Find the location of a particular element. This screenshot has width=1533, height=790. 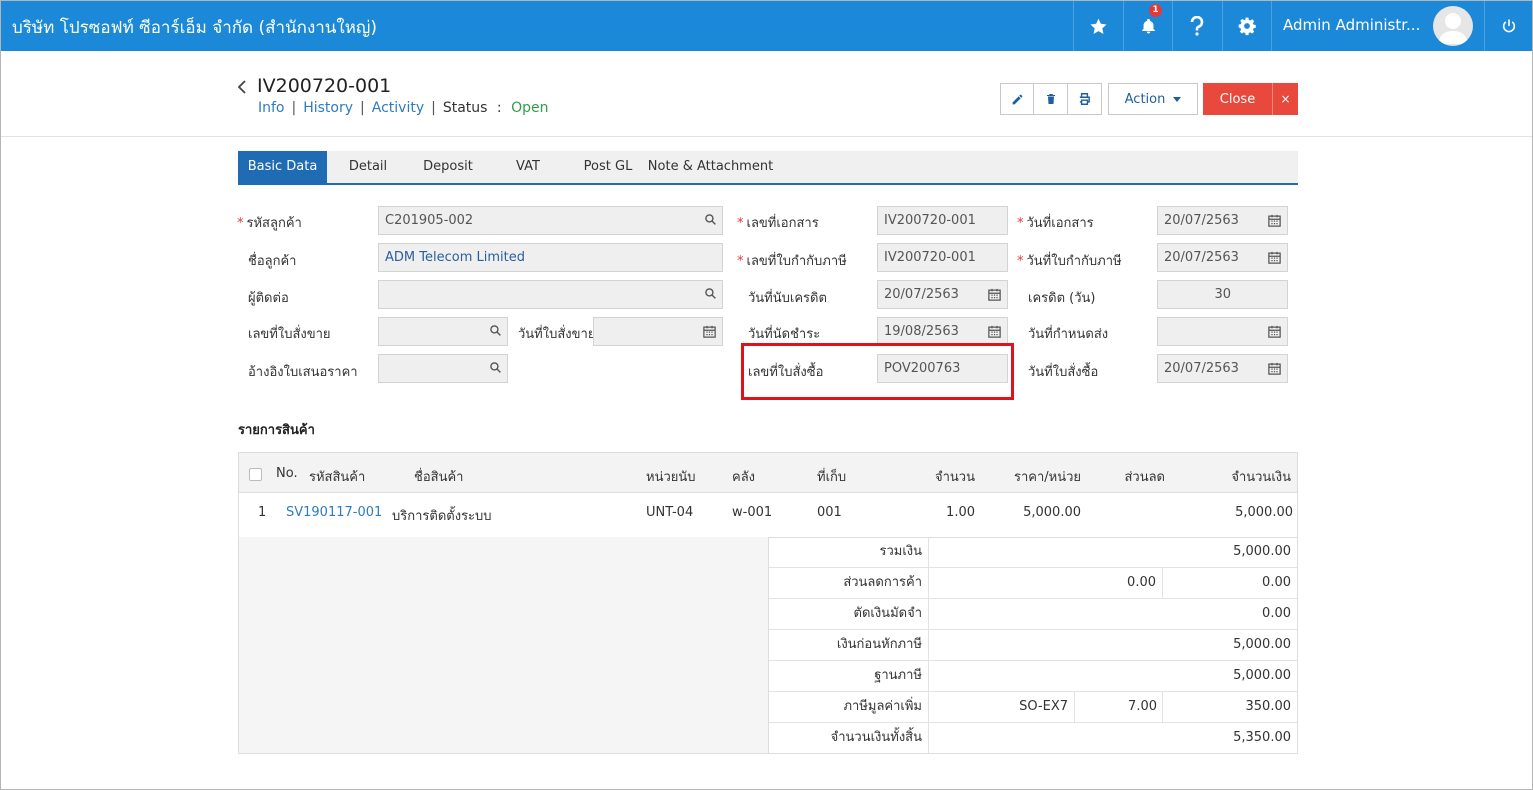

row-code-link: SV190117-001 is located at coordinates (334, 512).